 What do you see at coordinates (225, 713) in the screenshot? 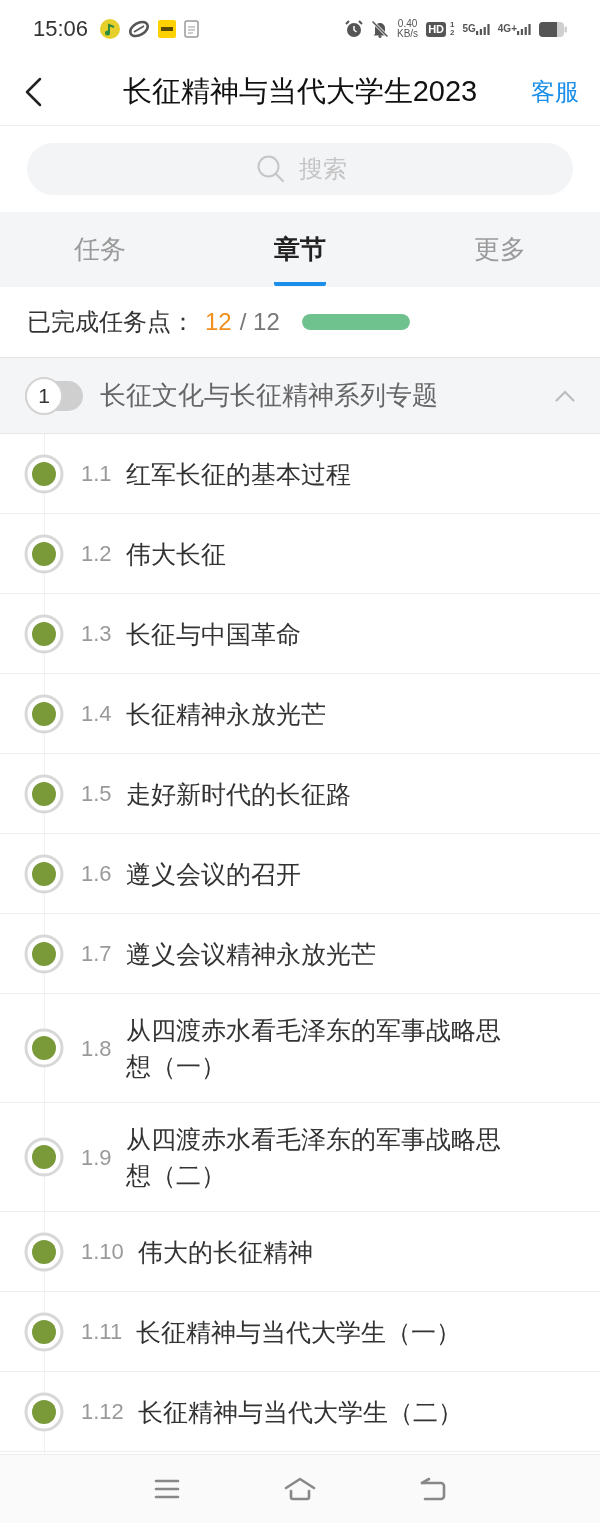
I see `section-title: 长征精神永放光芒` at bounding box center [225, 713].